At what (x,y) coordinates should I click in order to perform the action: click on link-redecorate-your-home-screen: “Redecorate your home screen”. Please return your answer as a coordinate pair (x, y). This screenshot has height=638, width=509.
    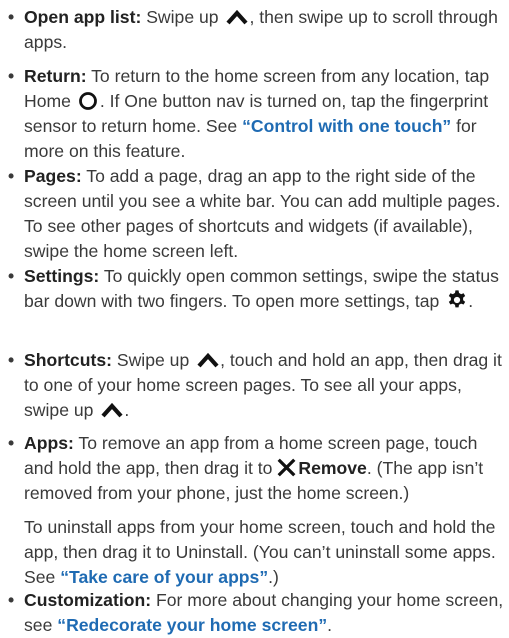
    Looking at the image, I should click on (192, 625).